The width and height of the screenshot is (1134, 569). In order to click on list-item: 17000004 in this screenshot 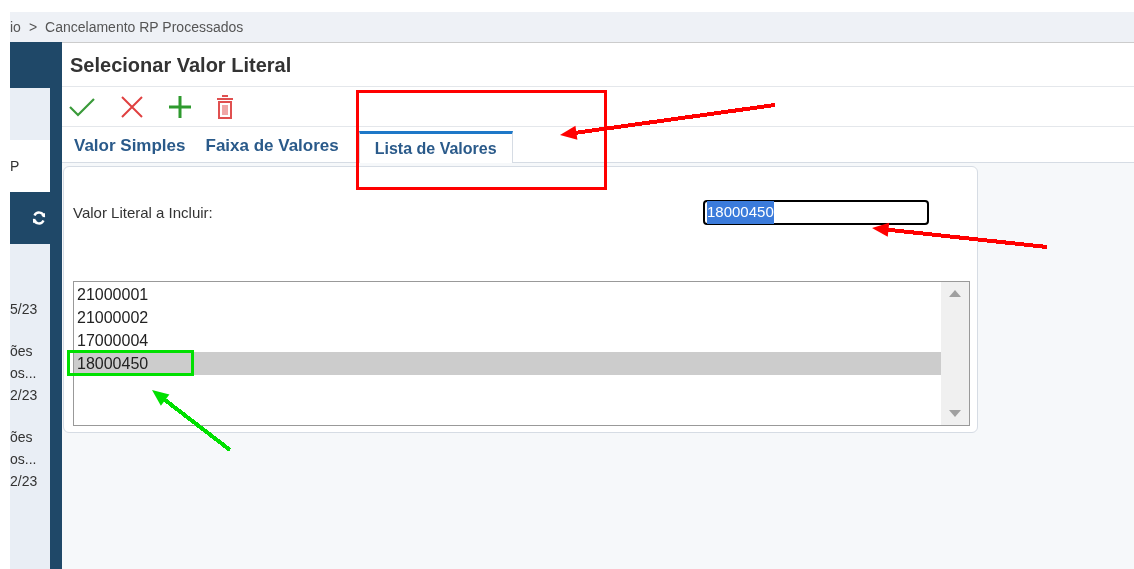, I will do `click(507, 340)`.